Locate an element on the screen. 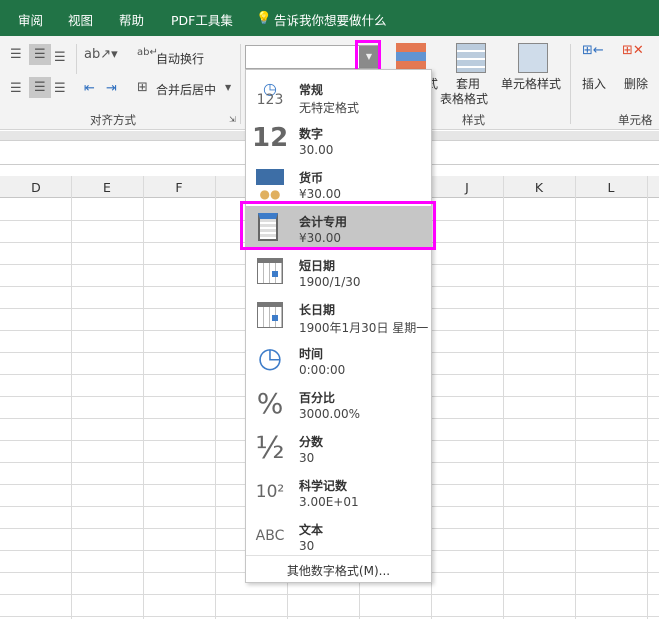 This screenshot has height=619, width=659. item-sample: 3000.00% is located at coordinates (330, 414).